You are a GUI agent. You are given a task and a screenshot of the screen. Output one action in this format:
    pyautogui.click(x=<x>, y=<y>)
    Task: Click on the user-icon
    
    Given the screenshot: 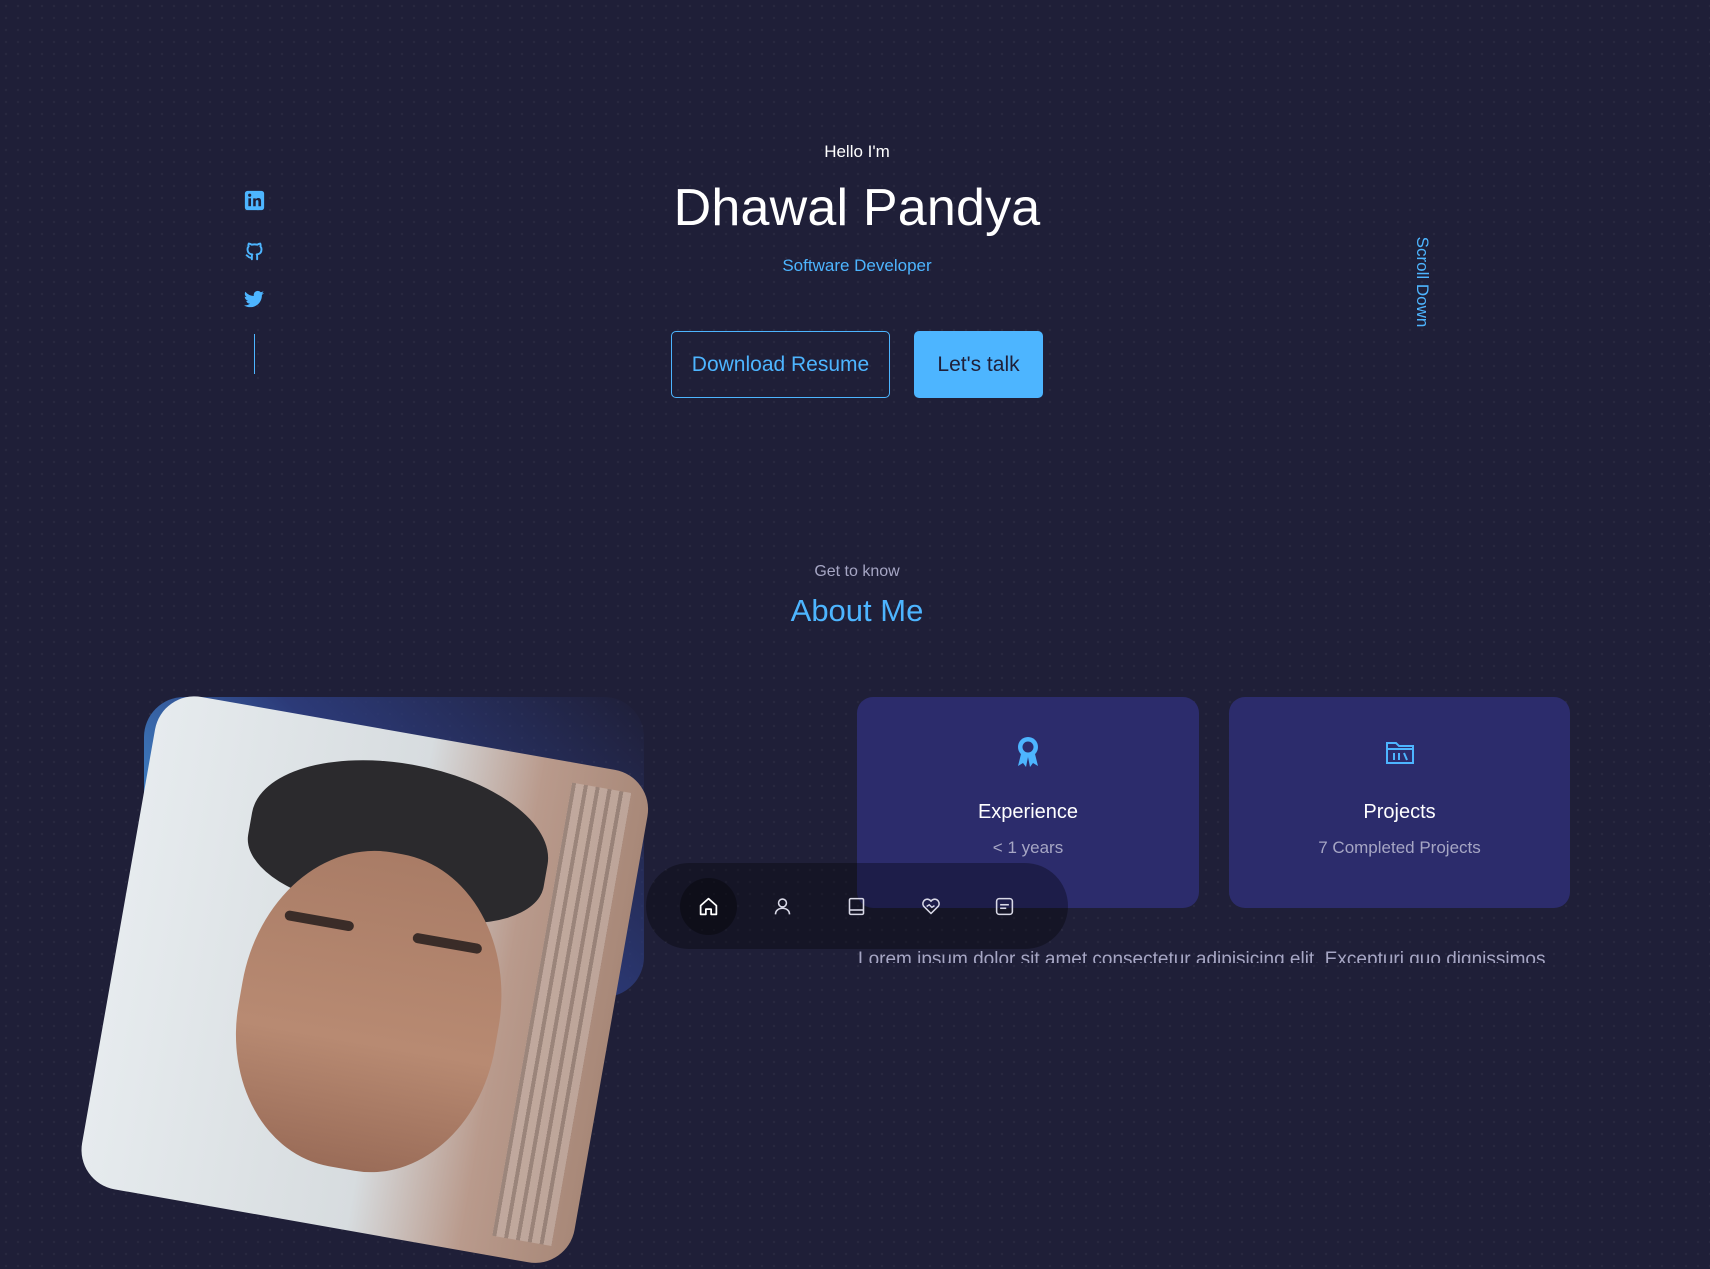 What is the action you would take?
    pyautogui.click(x=782, y=905)
    